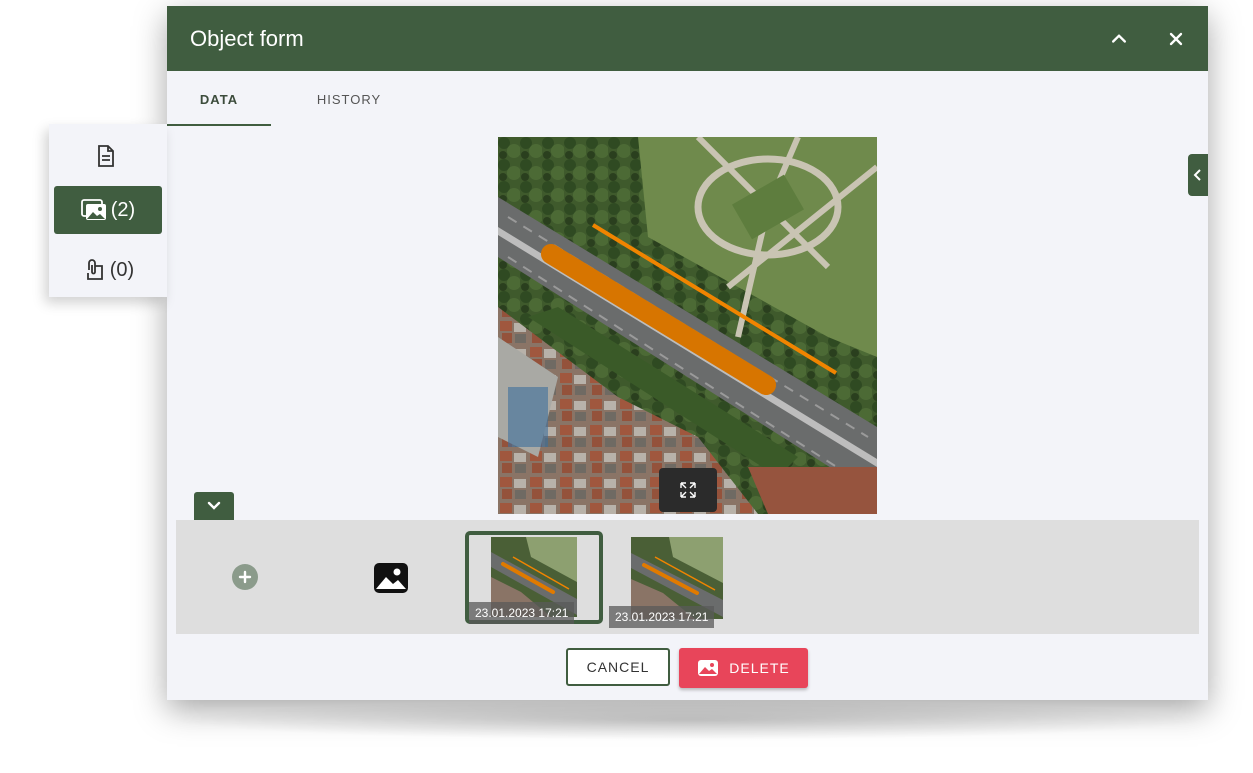 This screenshot has height=773, width=1253. I want to click on dialog-title: Object form, so click(247, 38).